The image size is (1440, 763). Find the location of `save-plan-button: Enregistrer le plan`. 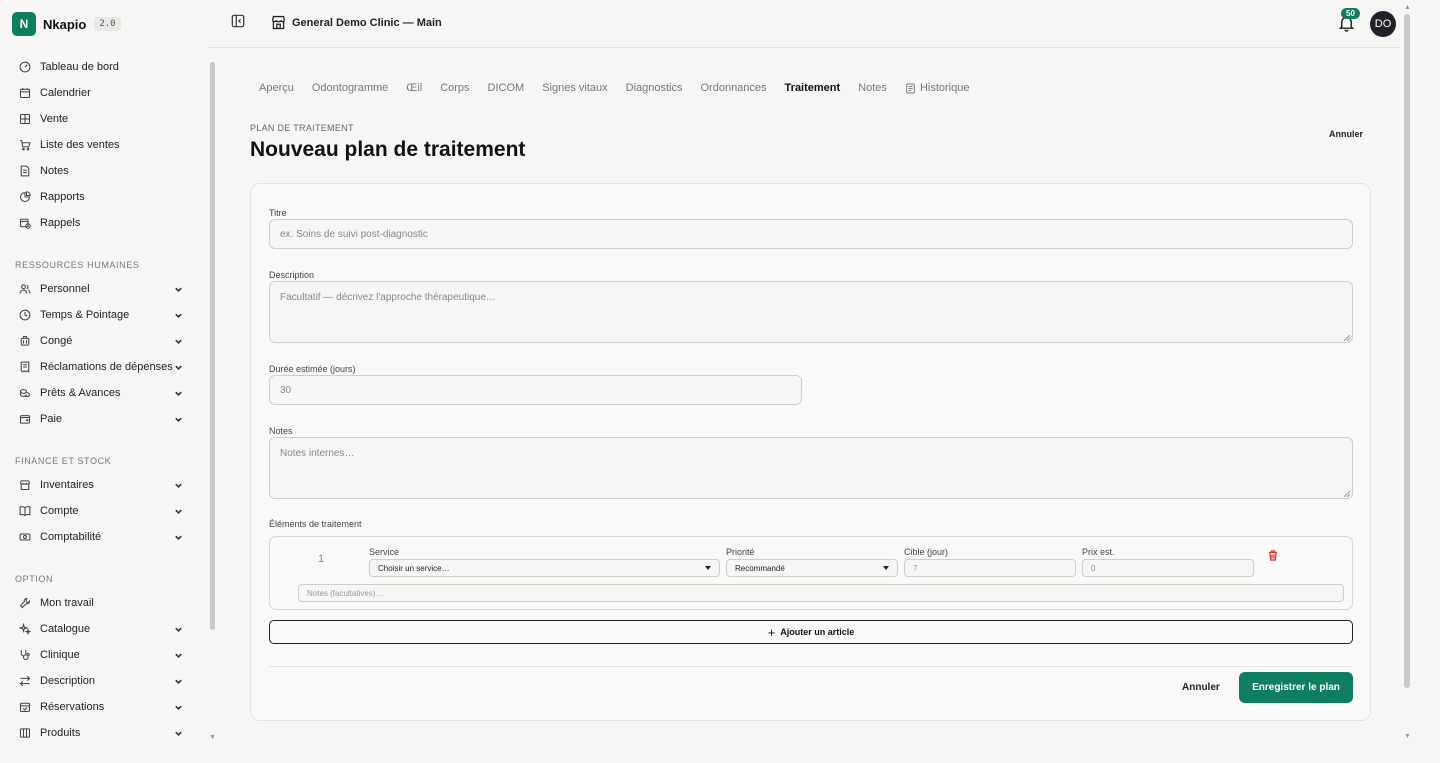

save-plan-button: Enregistrer le plan is located at coordinates (1296, 687).